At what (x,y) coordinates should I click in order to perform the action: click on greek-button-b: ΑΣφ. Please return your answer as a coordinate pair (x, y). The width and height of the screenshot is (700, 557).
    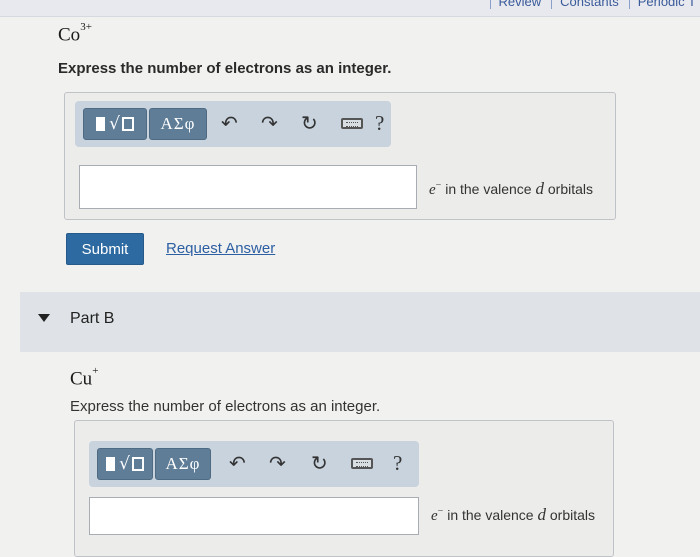
    Looking at the image, I should click on (183, 464).